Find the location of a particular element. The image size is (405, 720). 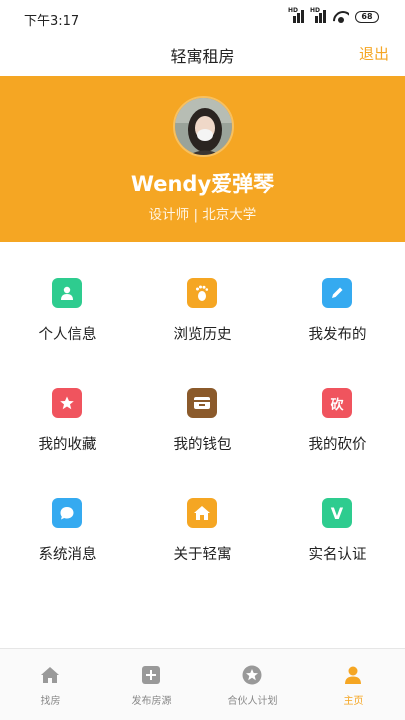

menu-label: 系统消息 is located at coordinates (67, 555).